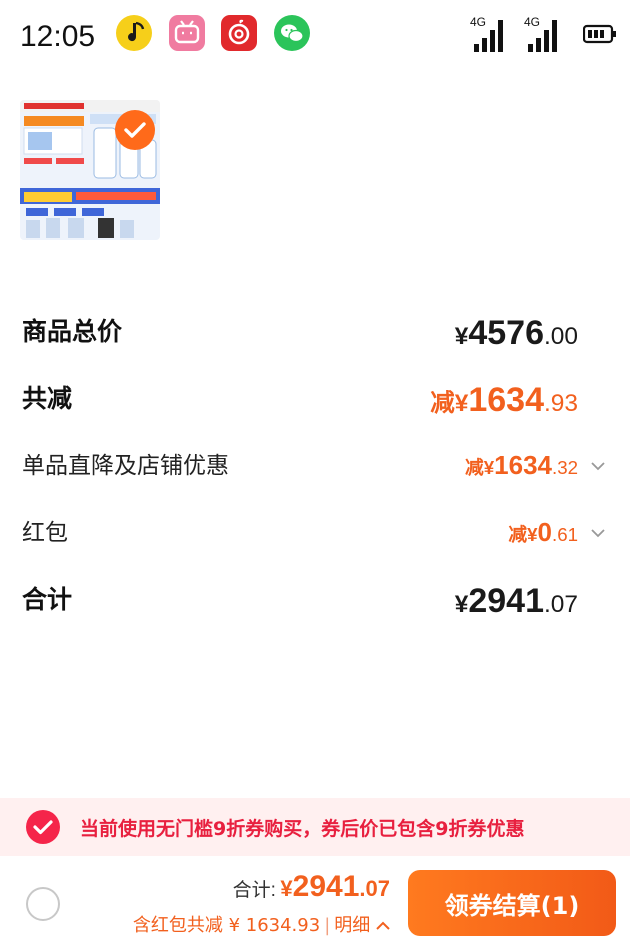 The width and height of the screenshot is (630, 943). I want to click on checkout-bar: 合计: ¥2941.07 含红包共减 ¥ 1634.93 | 明细 领券结算(1), so click(315, 899).